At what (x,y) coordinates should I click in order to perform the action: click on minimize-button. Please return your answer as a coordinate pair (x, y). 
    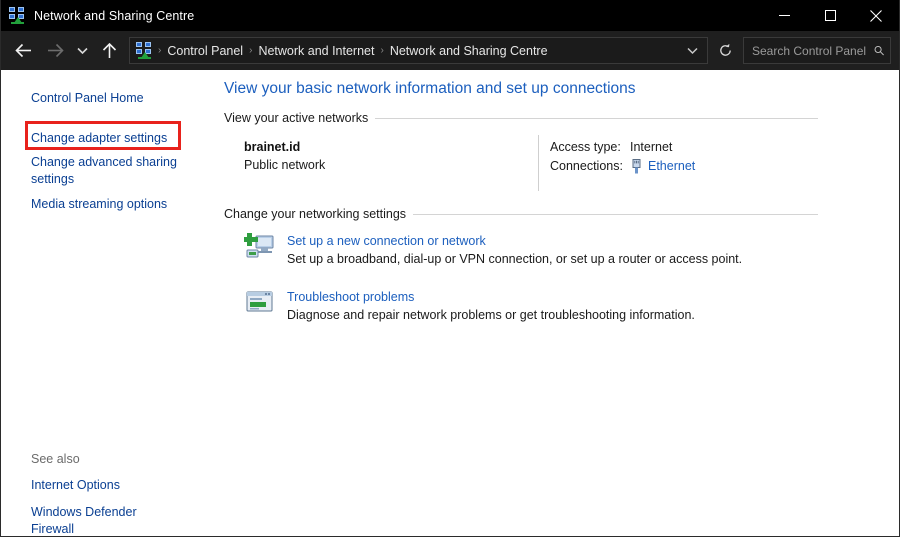
    Looking at the image, I should click on (784, 15).